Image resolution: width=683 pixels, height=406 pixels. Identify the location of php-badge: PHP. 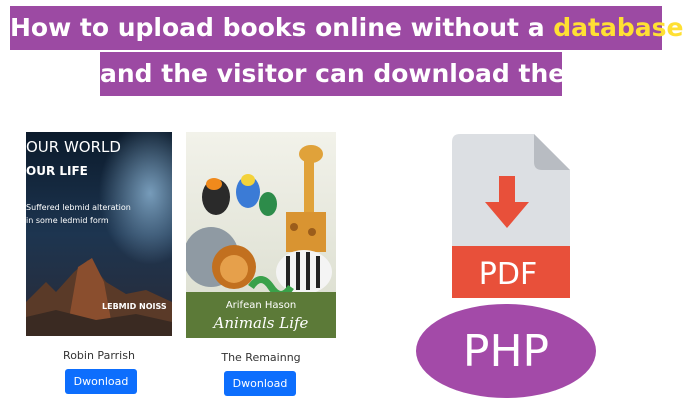
(506, 351).